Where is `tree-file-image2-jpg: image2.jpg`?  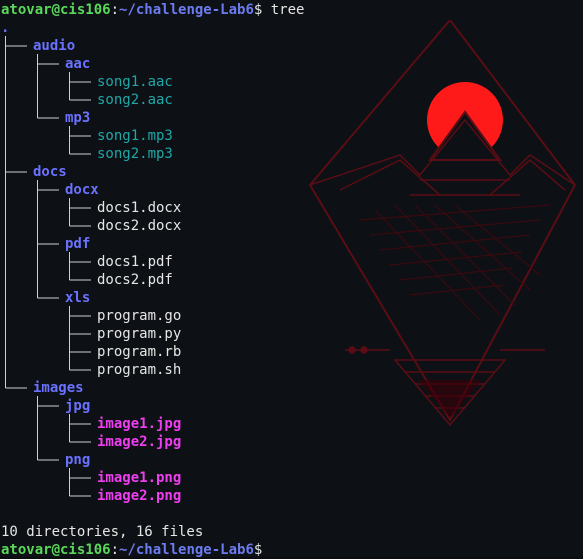
tree-file-image2-jpg: image2.jpg is located at coordinates (139, 442).